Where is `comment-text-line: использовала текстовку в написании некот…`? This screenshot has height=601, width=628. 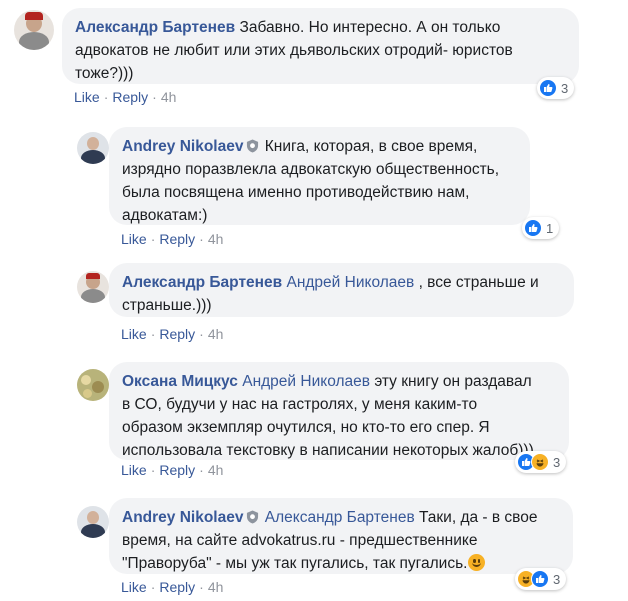
comment-text-line: использовала текстовку в написании некот… is located at coordinates (328, 450).